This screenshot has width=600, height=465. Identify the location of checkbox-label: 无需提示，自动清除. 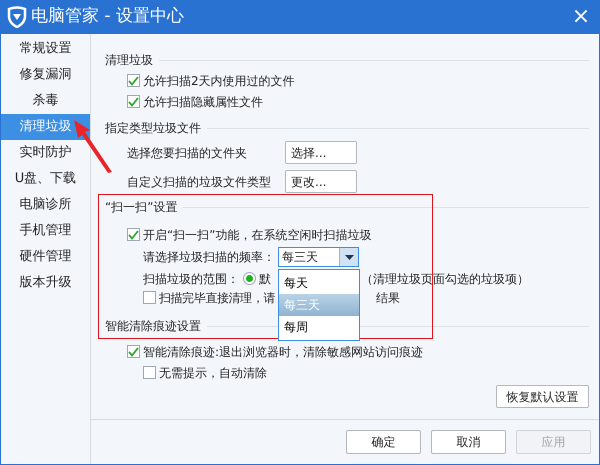
(213, 373).